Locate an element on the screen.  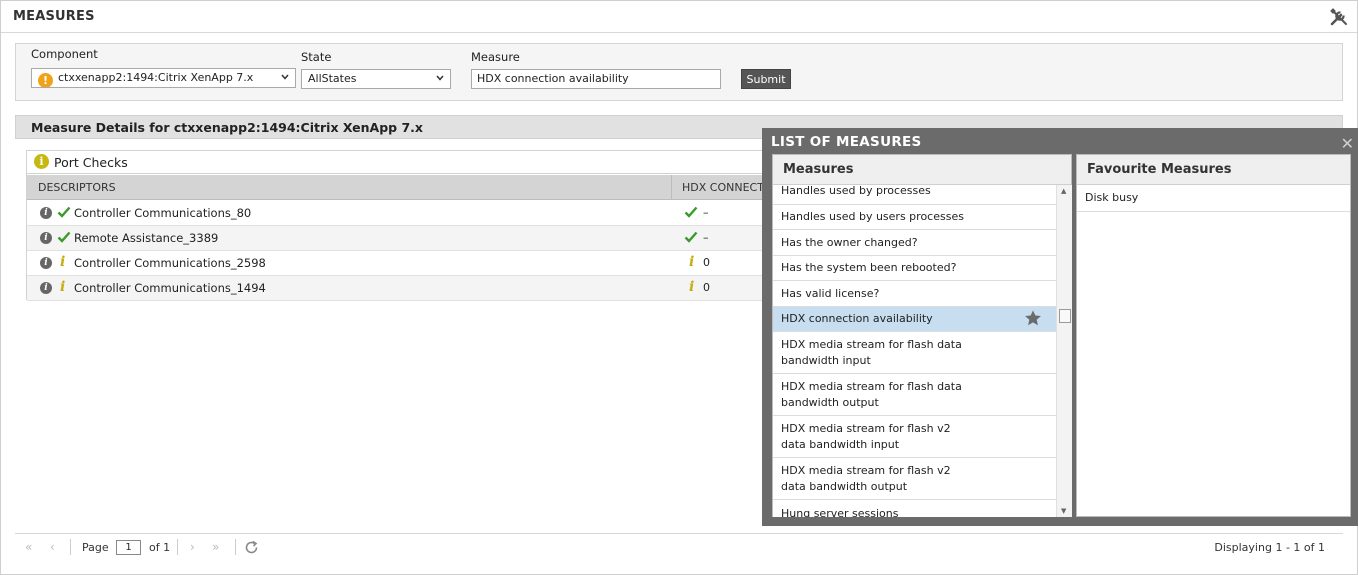
measure-label: Measure is located at coordinates (495, 57).